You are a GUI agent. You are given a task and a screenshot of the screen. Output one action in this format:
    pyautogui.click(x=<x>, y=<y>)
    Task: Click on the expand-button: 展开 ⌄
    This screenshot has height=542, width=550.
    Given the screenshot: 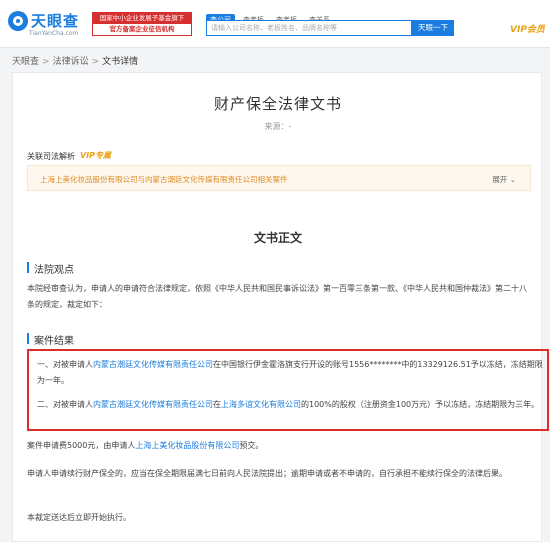 What is the action you would take?
    pyautogui.click(x=504, y=179)
    